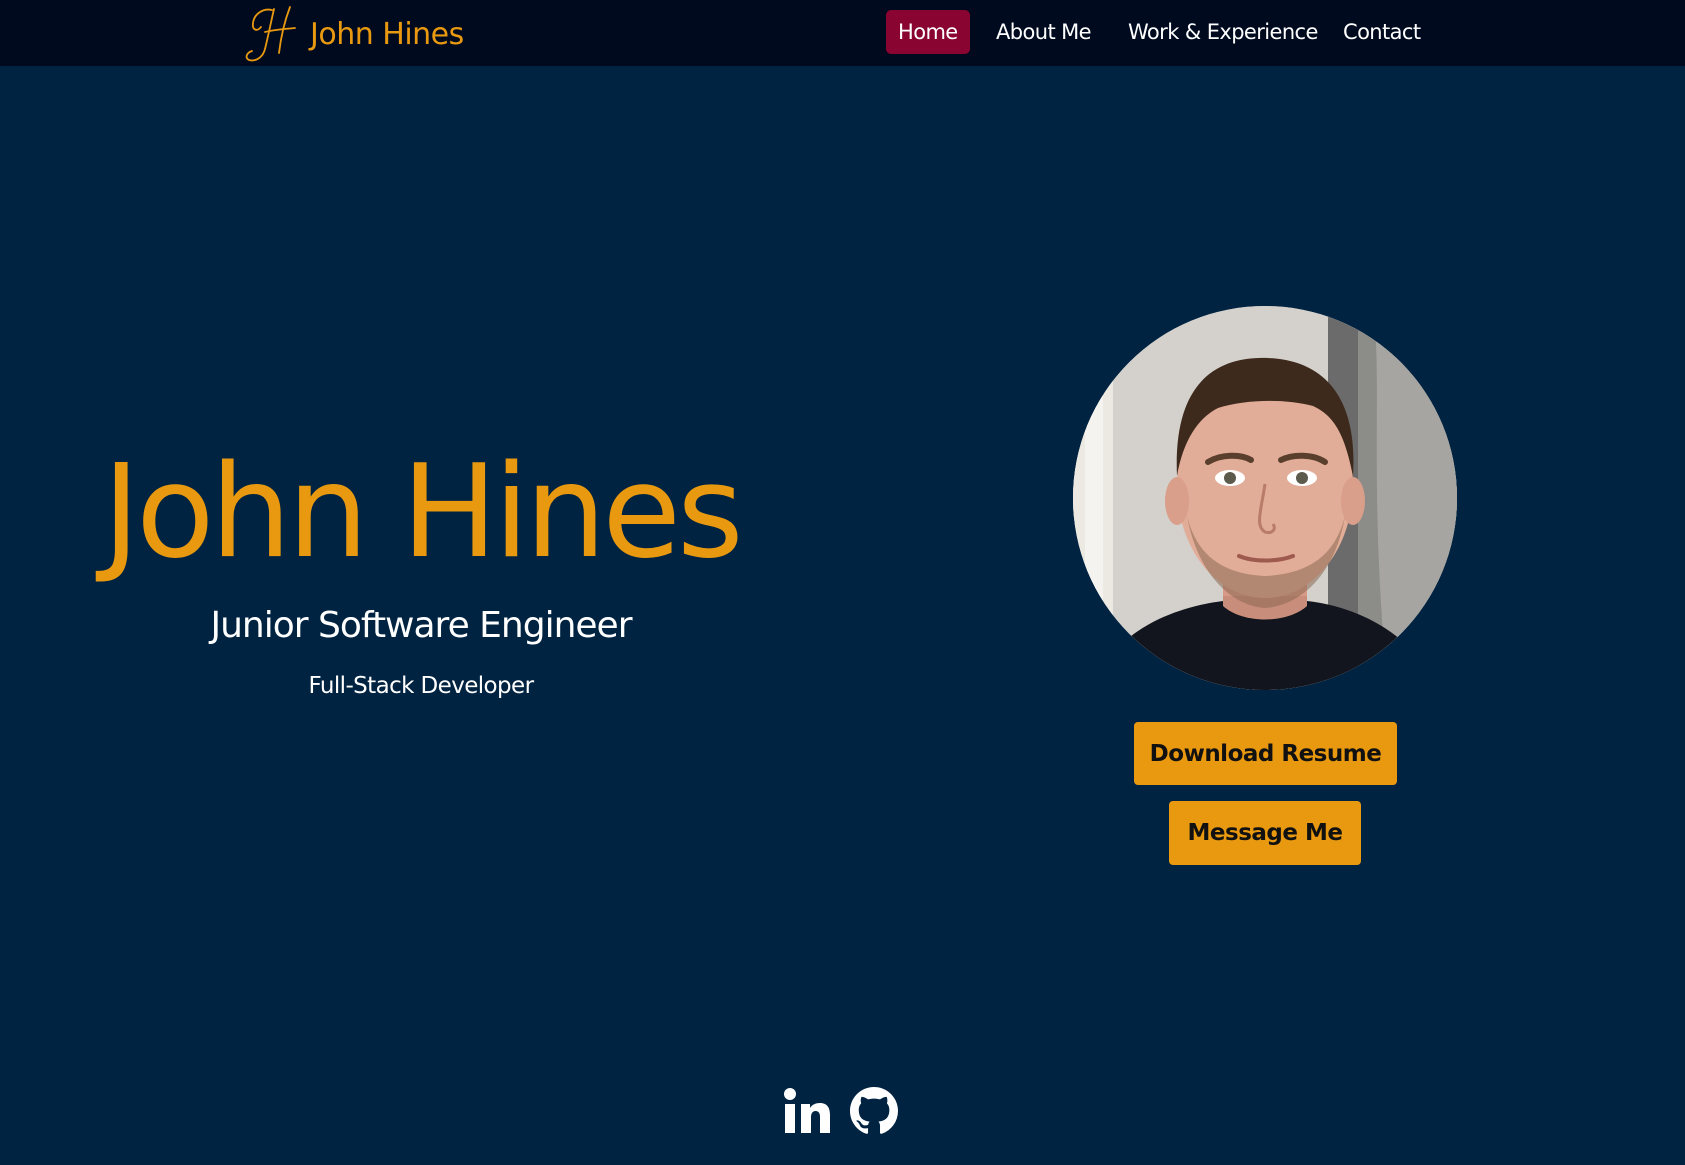 The width and height of the screenshot is (1685, 1165). I want to click on nav-item-about-me: About Me, so click(1044, 32).